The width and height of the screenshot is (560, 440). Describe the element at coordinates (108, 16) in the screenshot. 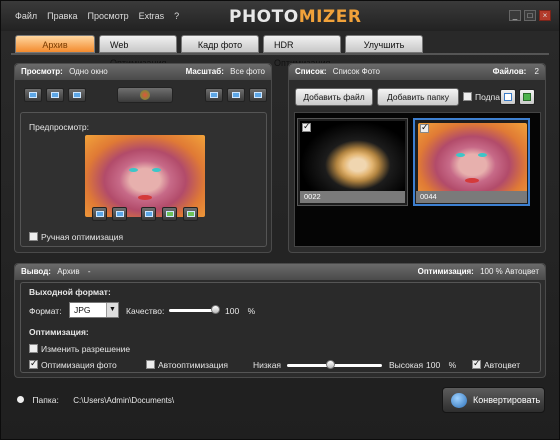

I see `menu-view: Просмотр` at that location.